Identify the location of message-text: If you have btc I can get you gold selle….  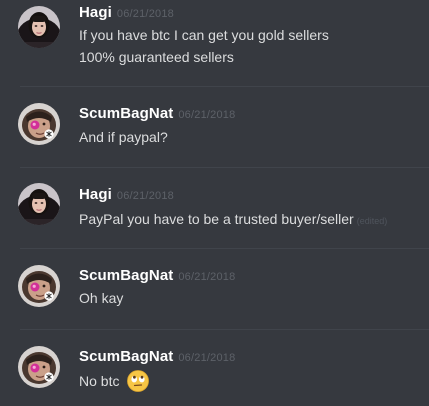
(204, 35).